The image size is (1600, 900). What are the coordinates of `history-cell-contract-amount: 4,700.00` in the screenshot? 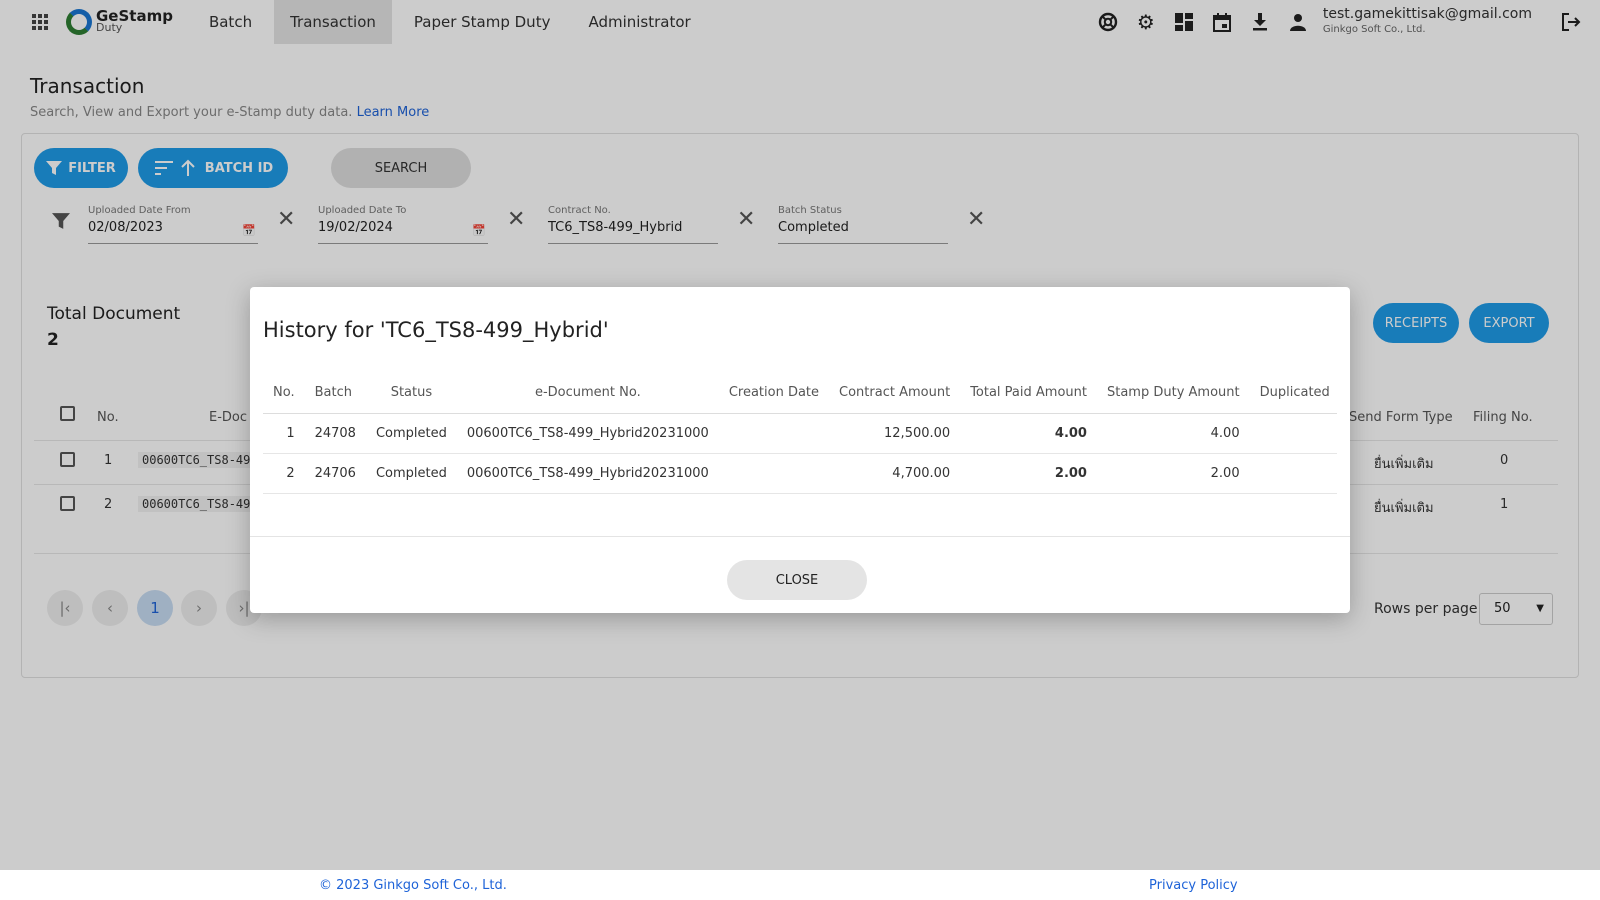 It's located at (895, 473).